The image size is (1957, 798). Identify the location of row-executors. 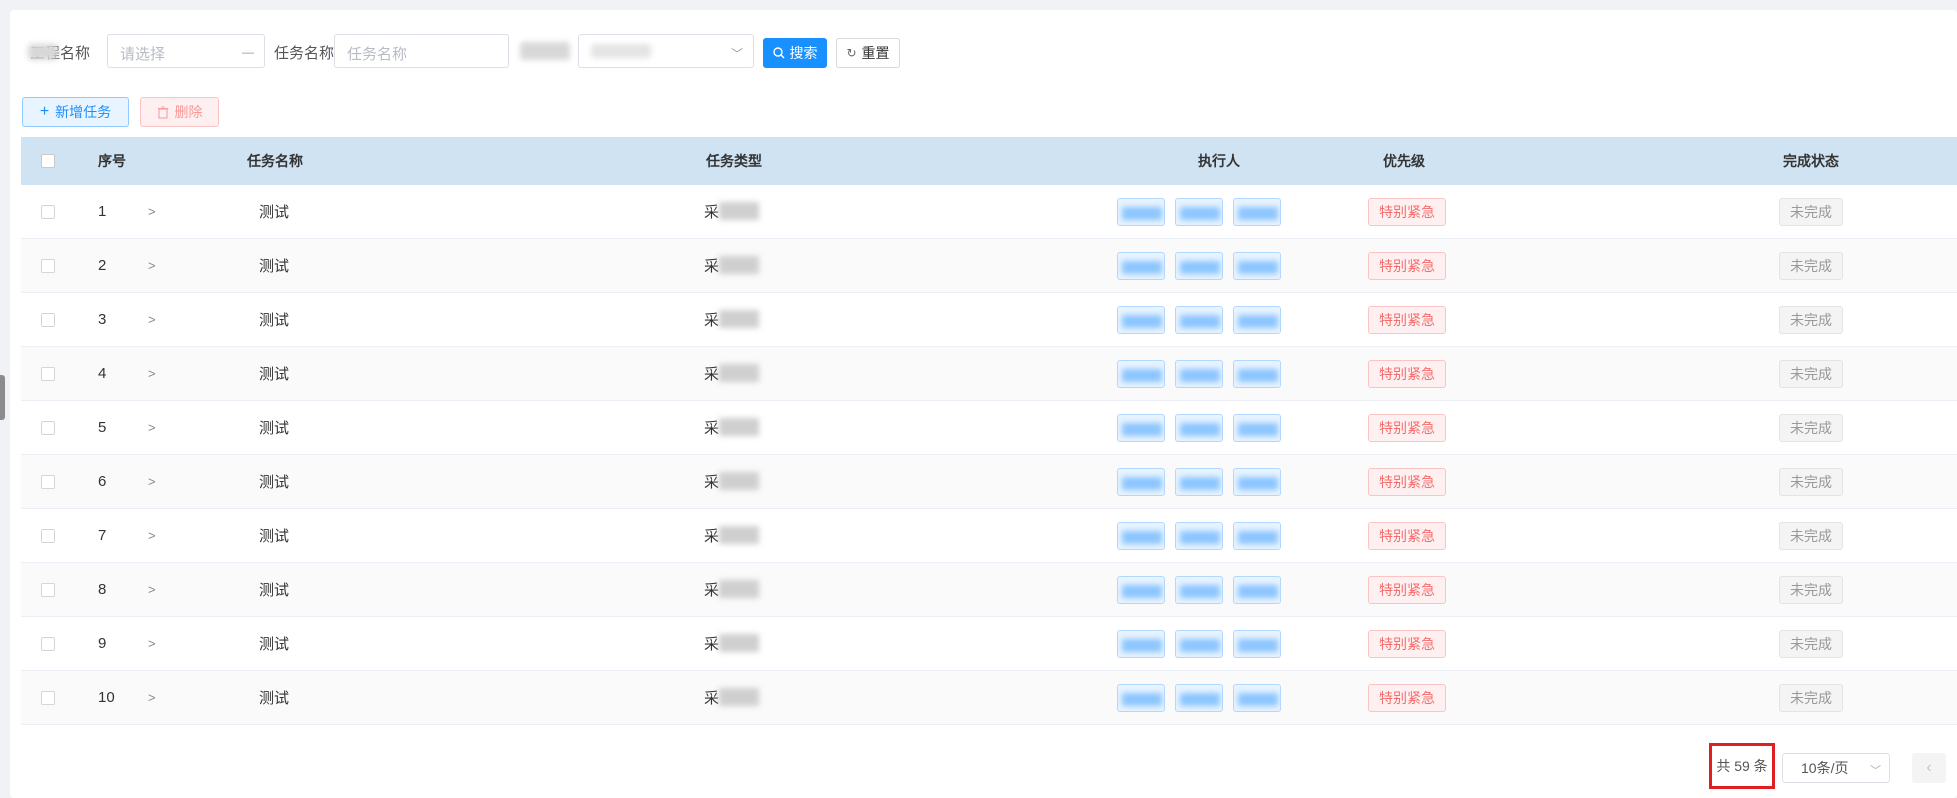
(1204, 535).